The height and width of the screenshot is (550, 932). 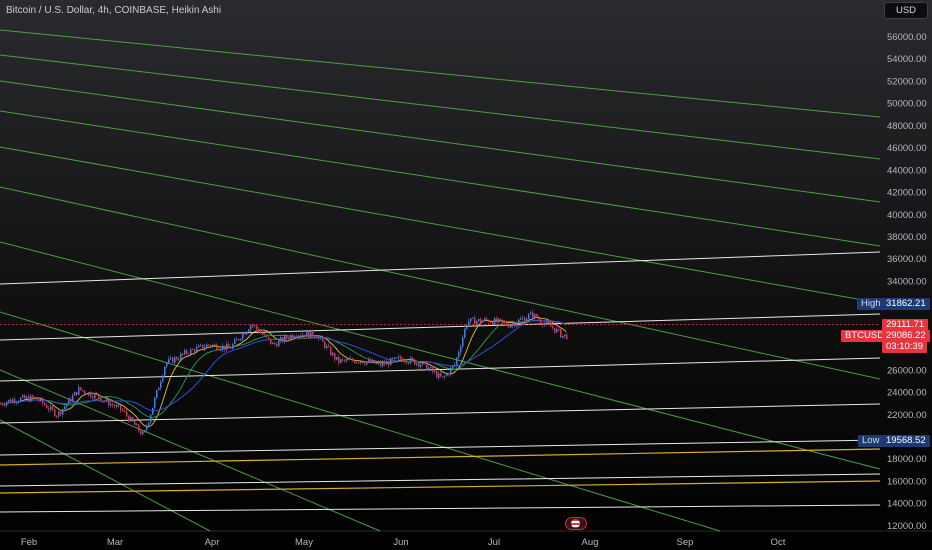 What do you see at coordinates (115, 542) in the screenshot?
I see `x-tick-label: Mar` at bounding box center [115, 542].